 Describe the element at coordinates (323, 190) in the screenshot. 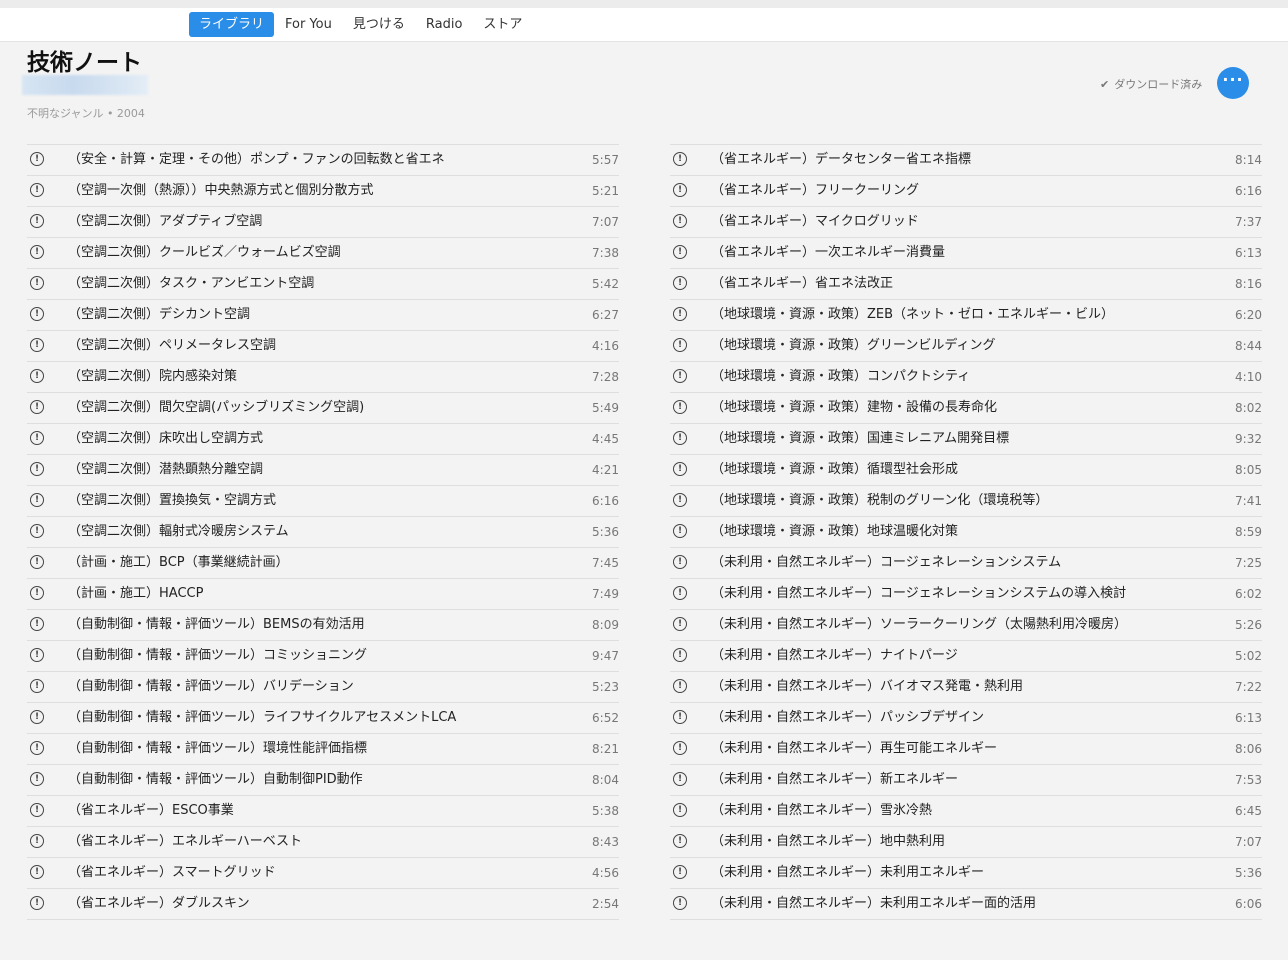

I see `track-row: ! （空調一次側（熱源））中央熱源方式と個別分散方式 5:21` at that location.